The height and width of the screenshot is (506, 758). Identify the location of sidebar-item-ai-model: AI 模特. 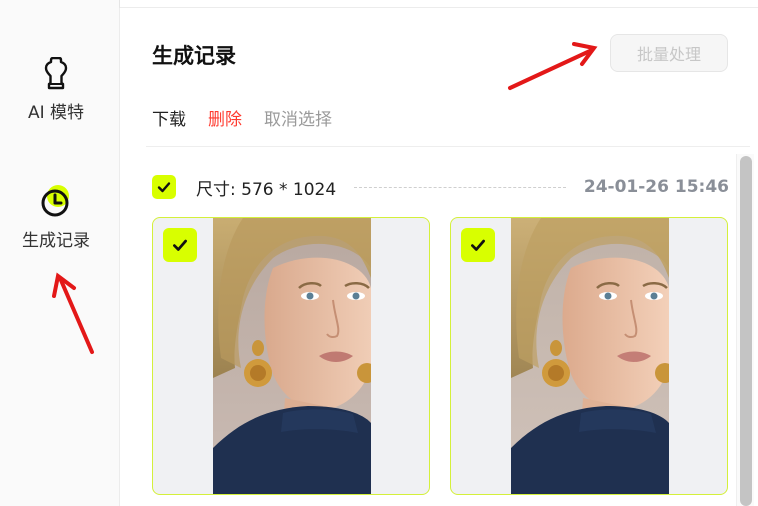
(56, 89).